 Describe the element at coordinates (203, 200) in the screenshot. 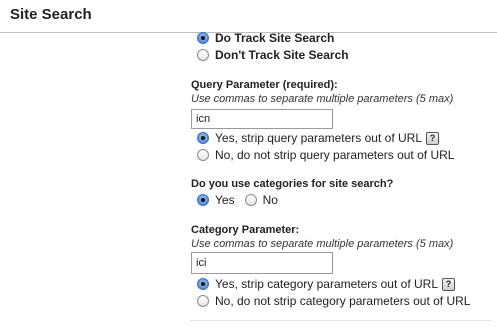

I see `categories-yes-radio` at that location.